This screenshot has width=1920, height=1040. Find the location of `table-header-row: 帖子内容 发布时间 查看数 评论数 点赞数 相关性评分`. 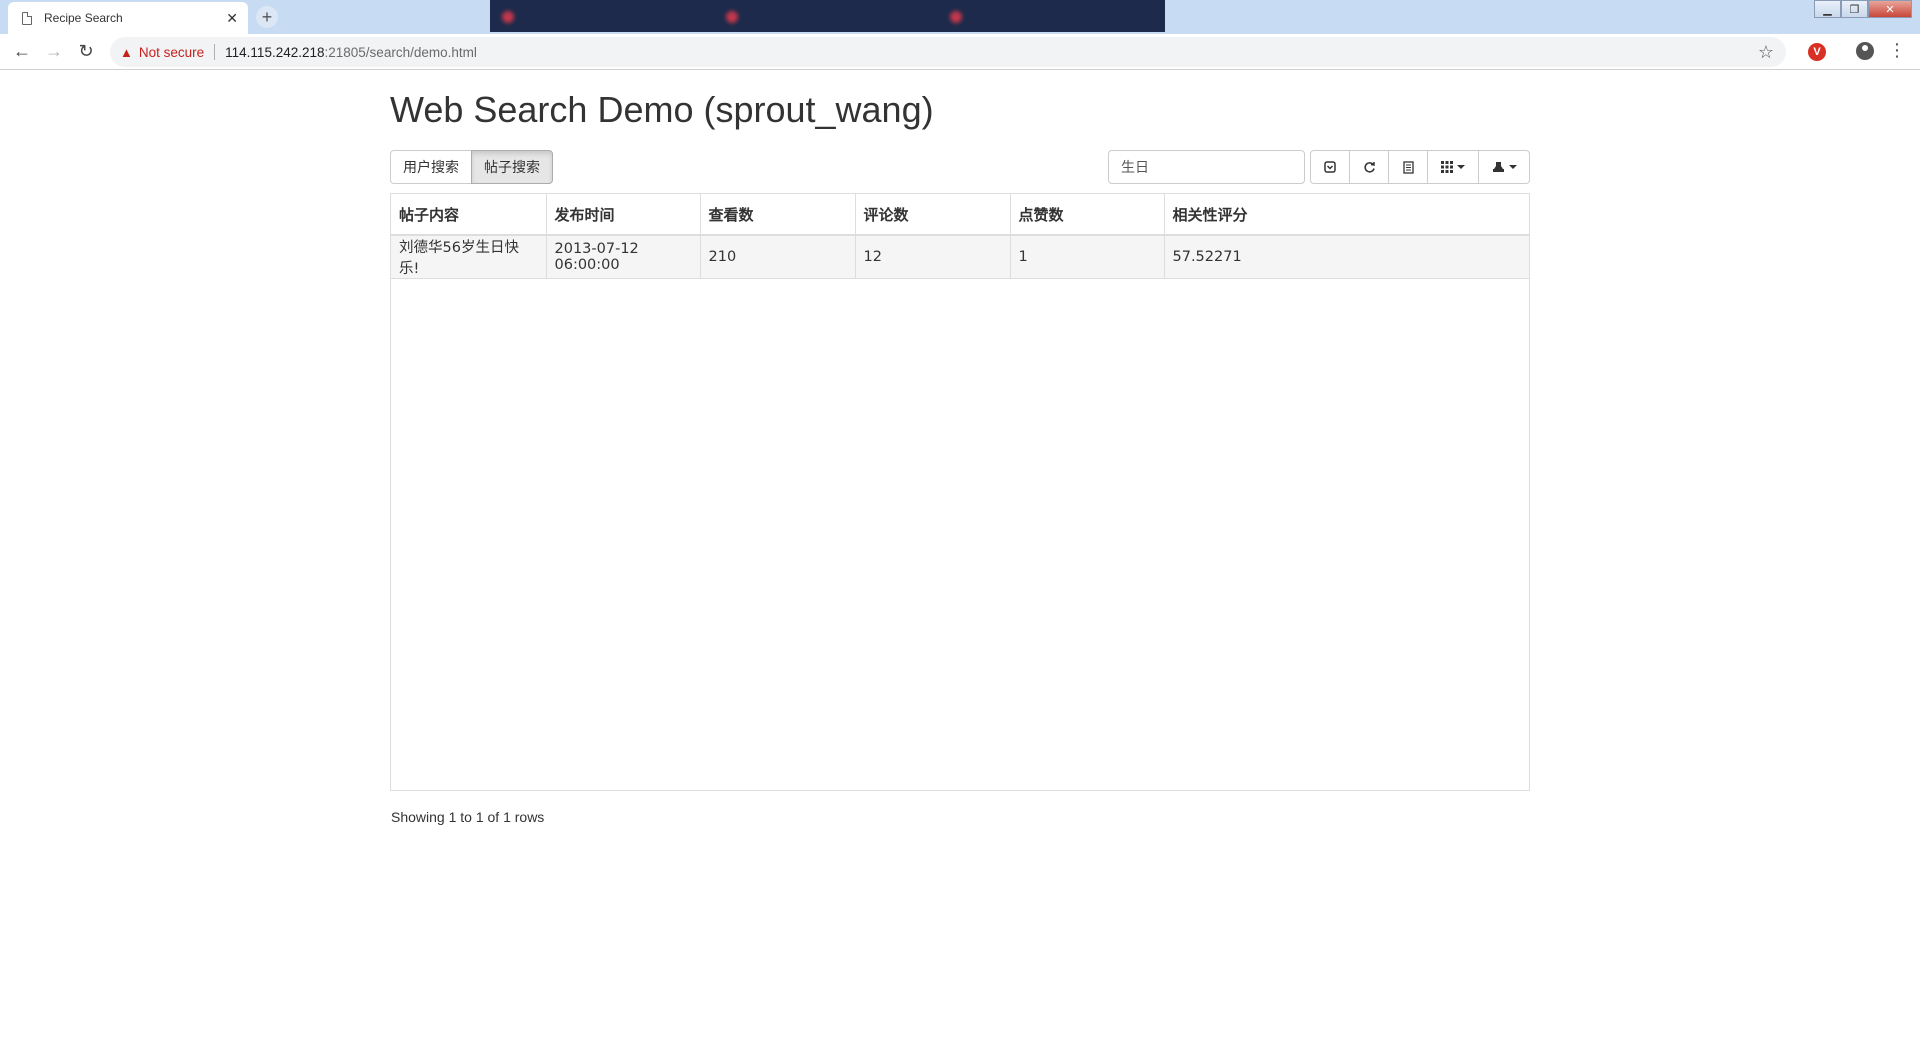

table-header-row: 帖子内容 发布时间 查看数 评论数 点赞数 相关性评分 is located at coordinates (960, 215).